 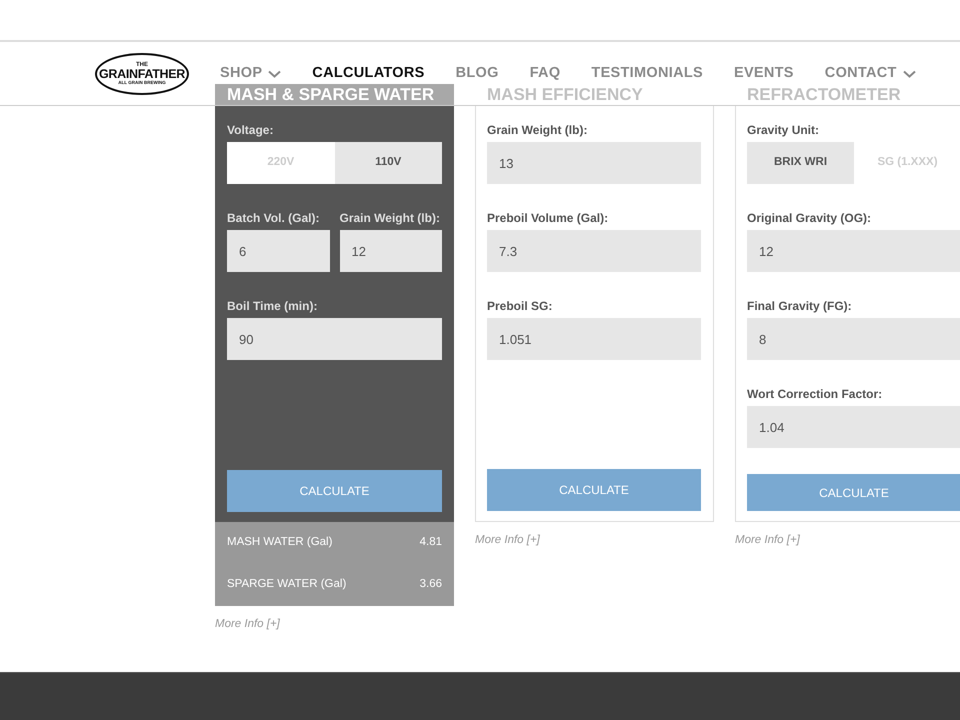 I want to click on field-label: Batch Vol. (Gal):, so click(x=273, y=218).